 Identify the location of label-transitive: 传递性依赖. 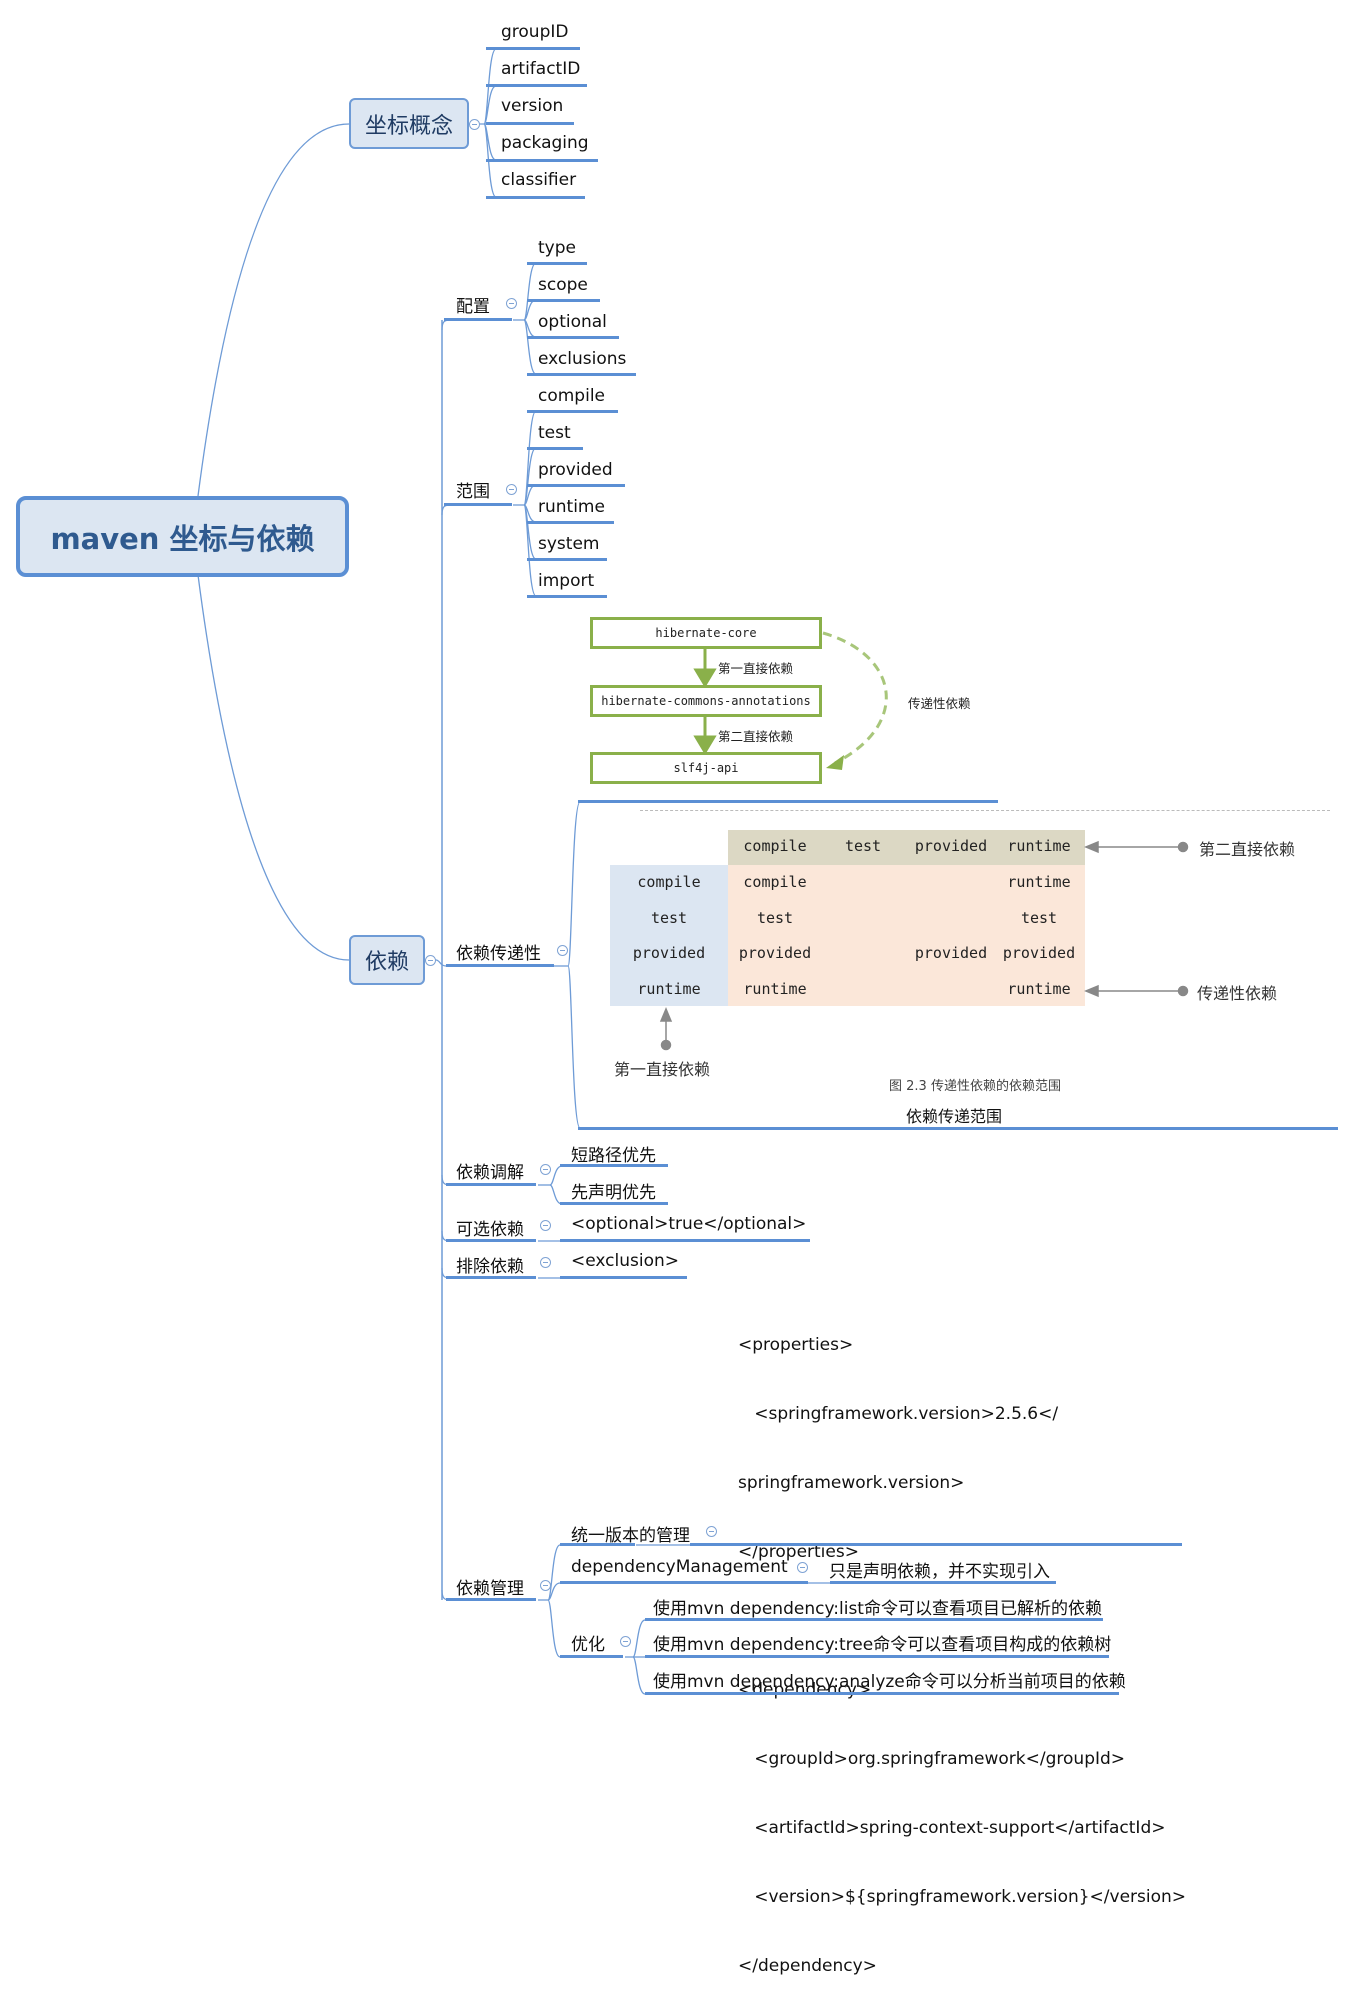
(939, 703).